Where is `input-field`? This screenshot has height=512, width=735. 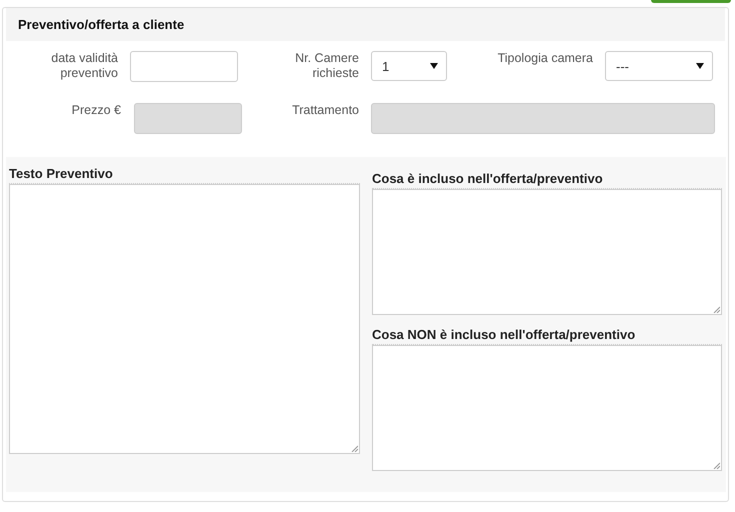 input-field is located at coordinates (184, 66).